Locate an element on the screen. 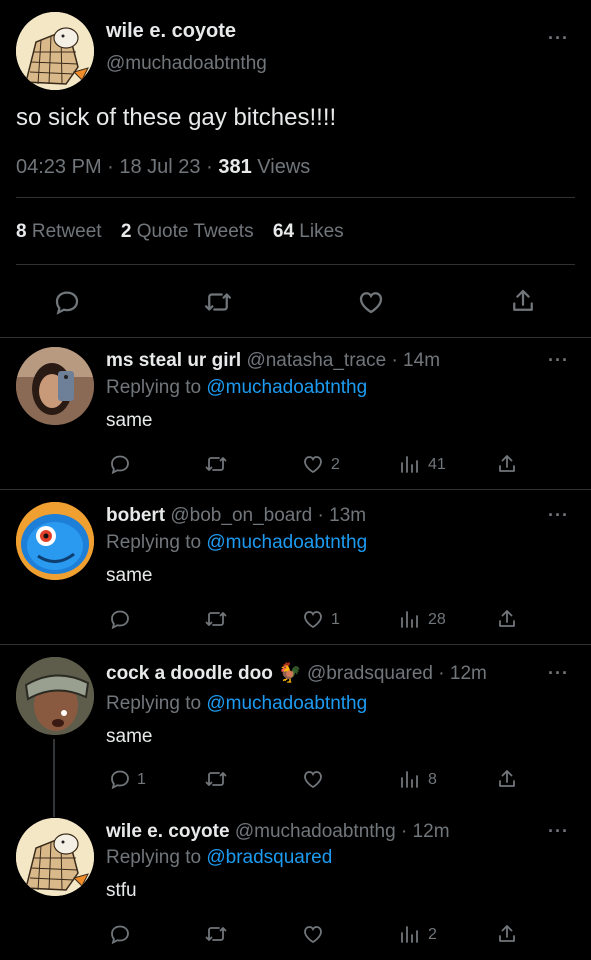  tweet-timestamp: 04:23 PM · 18 Jul 23 is located at coordinates (108, 167).